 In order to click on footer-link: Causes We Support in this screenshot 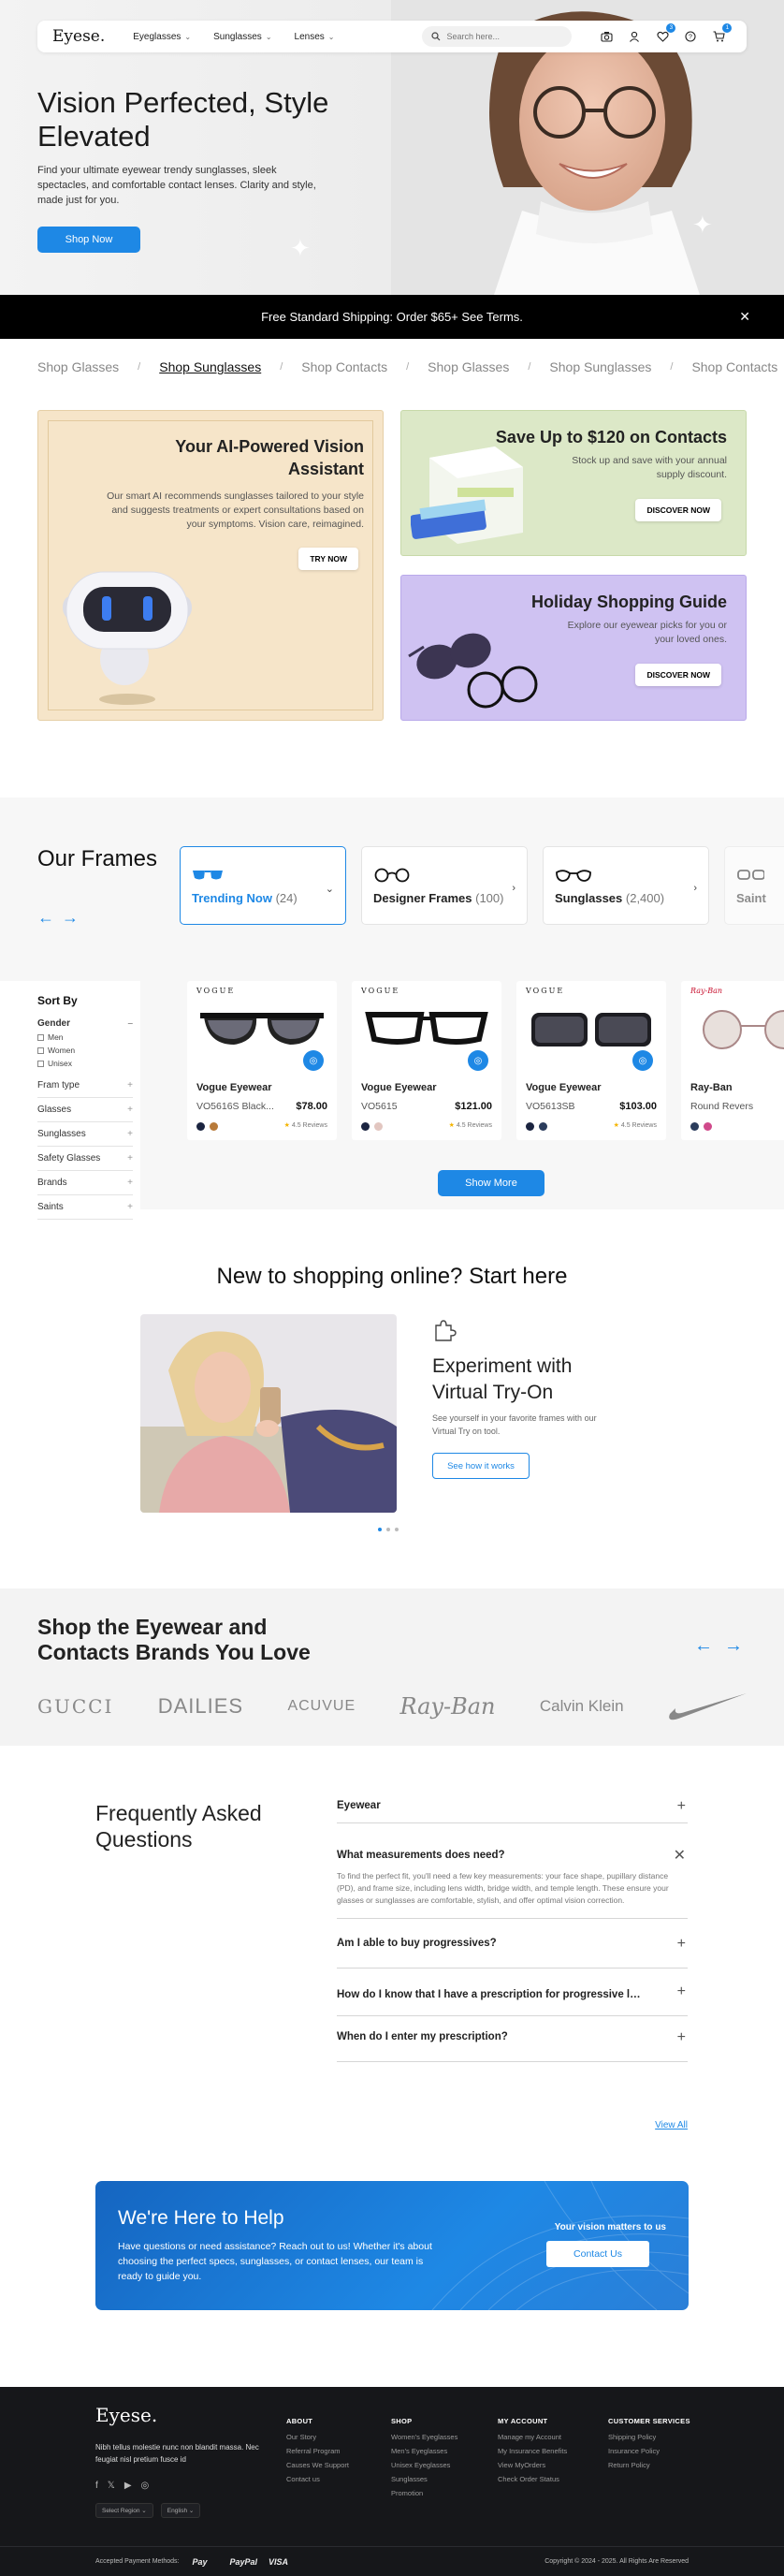, I will do `click(318, 2465)`.